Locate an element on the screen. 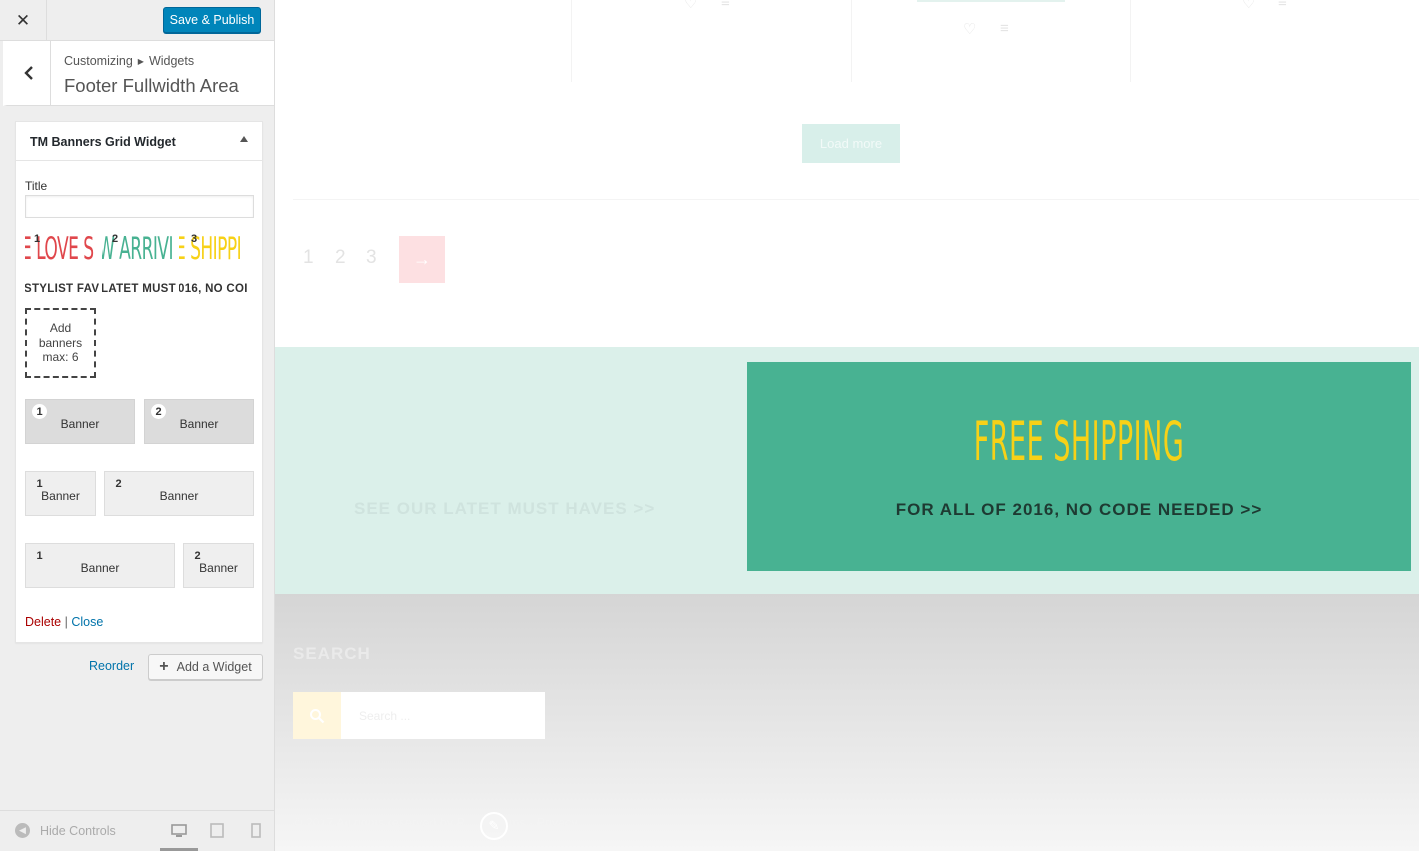 This screenshot has height=851, width=1419. plus-icon: + is located at coordinates (164, 666).